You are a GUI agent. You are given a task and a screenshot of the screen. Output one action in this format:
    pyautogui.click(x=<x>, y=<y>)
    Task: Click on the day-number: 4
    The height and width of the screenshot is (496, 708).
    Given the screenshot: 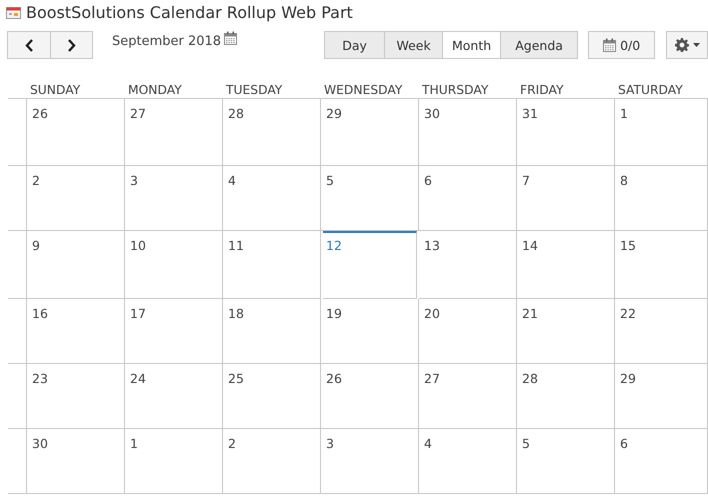 What is the action you would take?
    pyautogui.click(x=232, y=180)
    